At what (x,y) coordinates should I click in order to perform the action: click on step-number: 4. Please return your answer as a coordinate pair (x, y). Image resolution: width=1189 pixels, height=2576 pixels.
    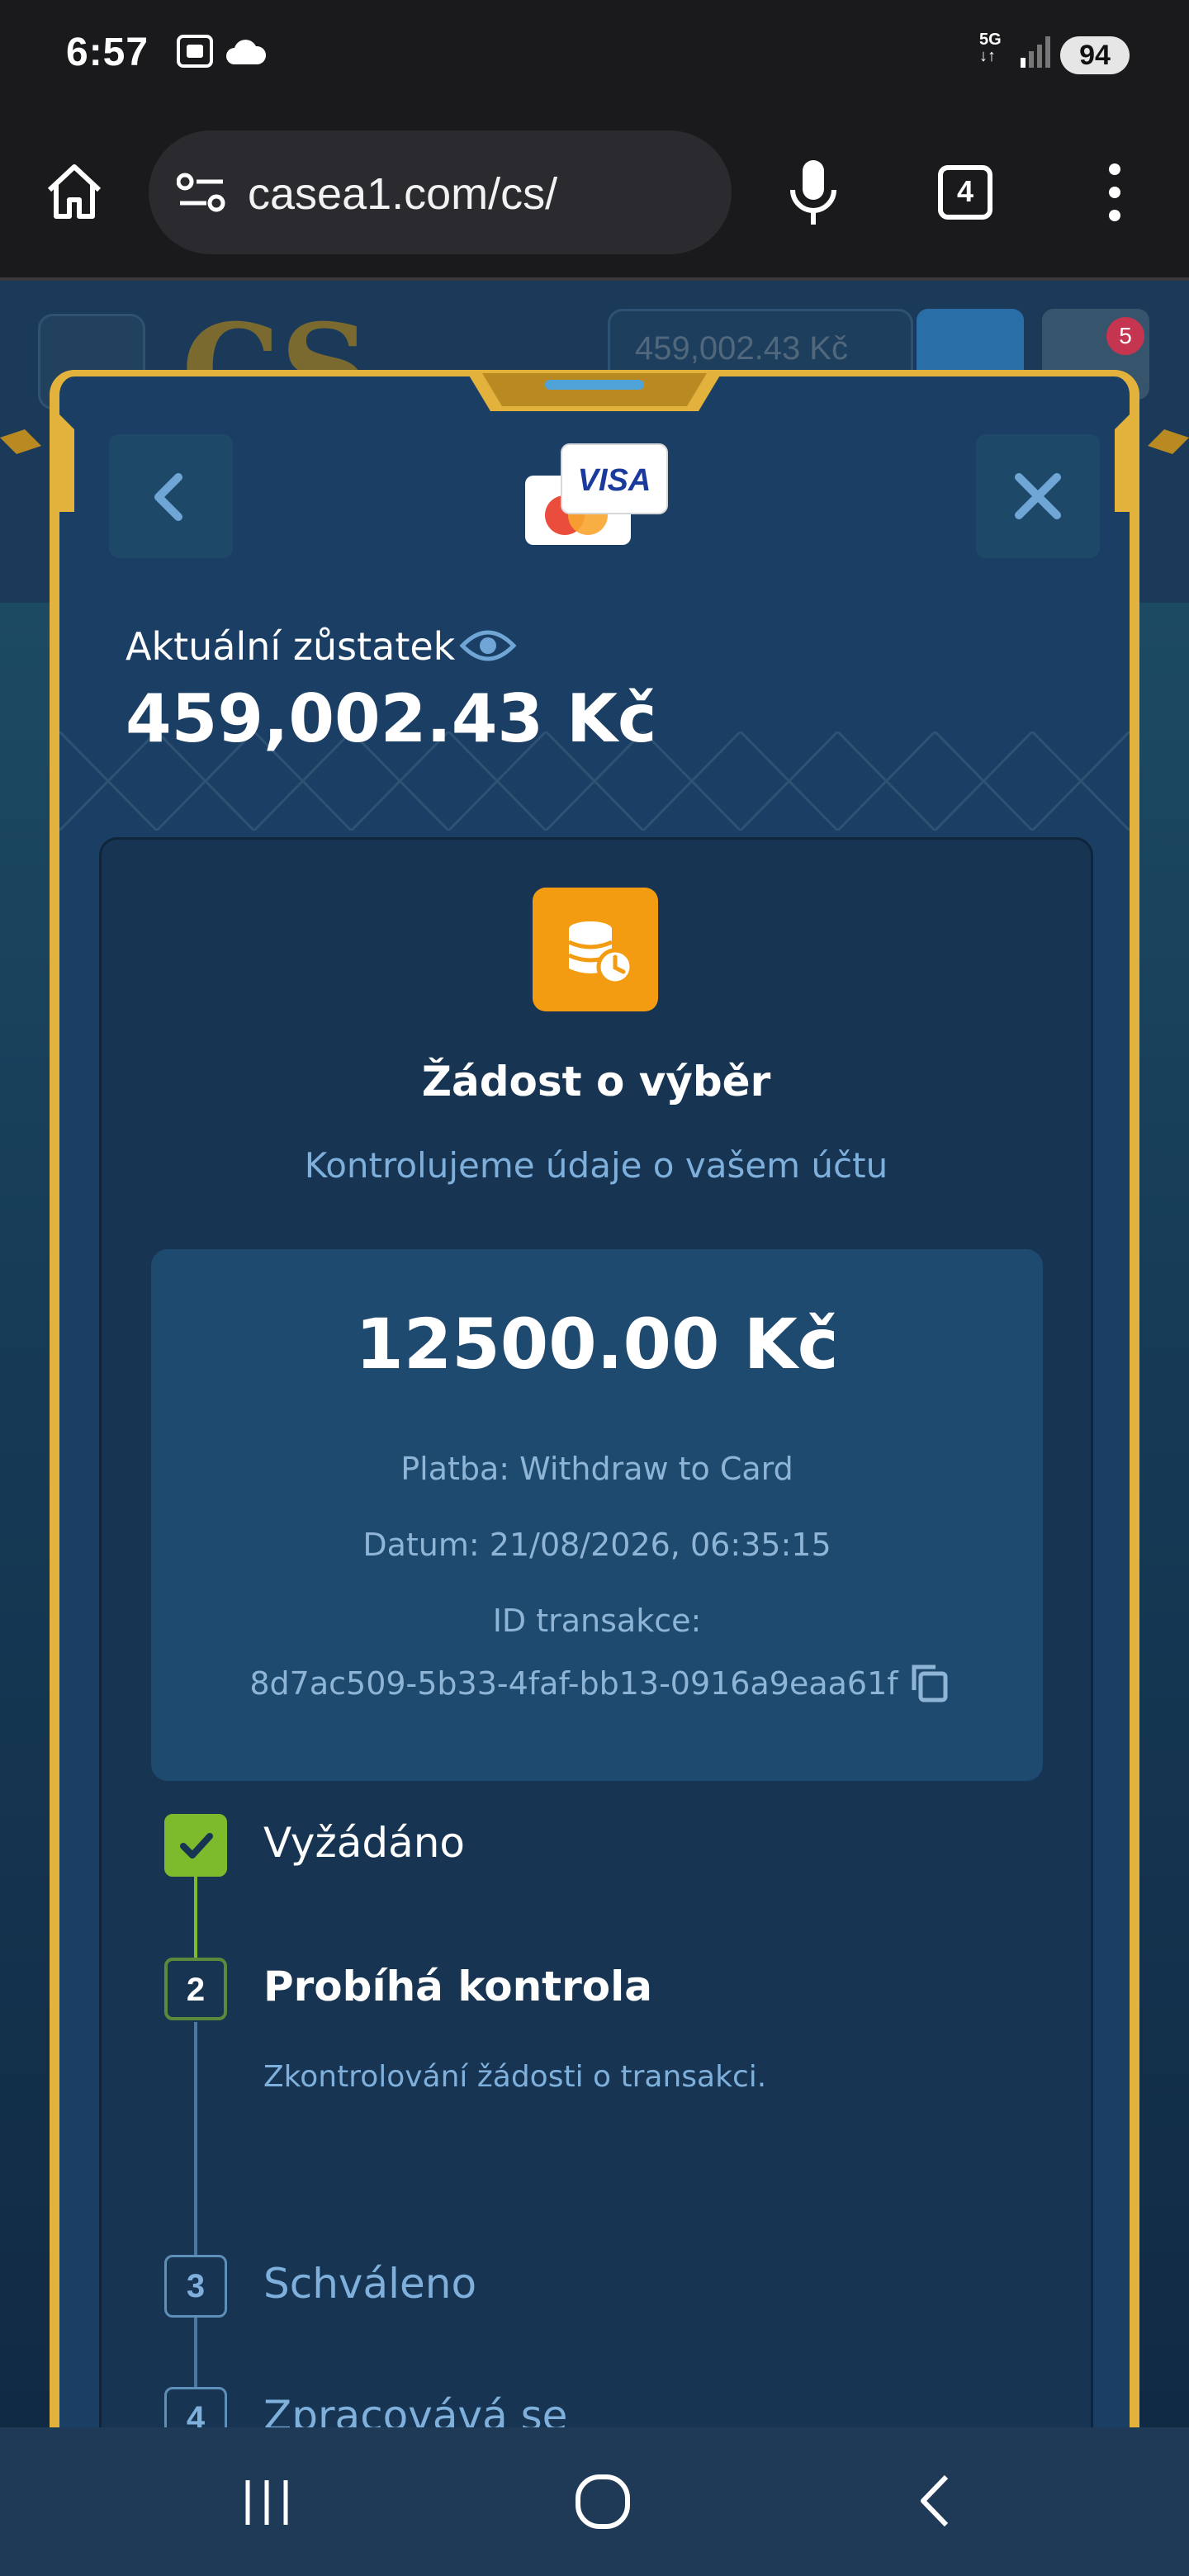
    Looking at the image, I should click on (195, 2407).